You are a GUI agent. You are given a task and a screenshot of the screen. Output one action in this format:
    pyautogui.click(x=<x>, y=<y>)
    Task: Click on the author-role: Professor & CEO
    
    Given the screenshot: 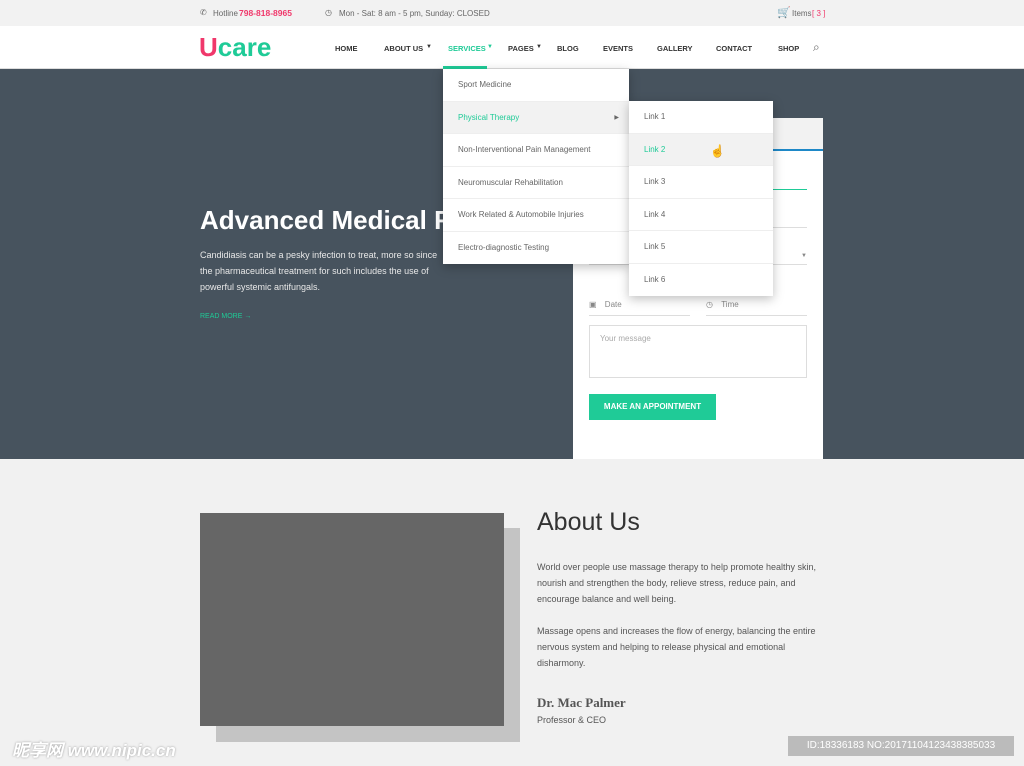 What is the action you would take?
    pyautogui.click(x=572, y=720)
    